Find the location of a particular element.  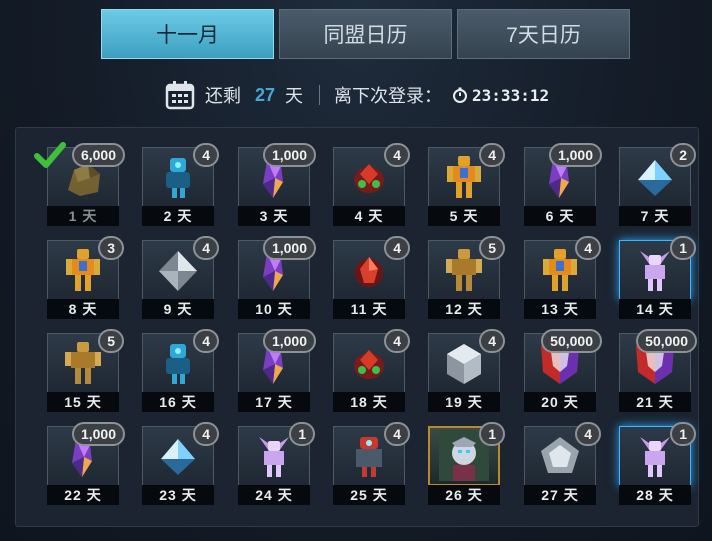

day-label: 16 天 is located at coordinates (178, 402).